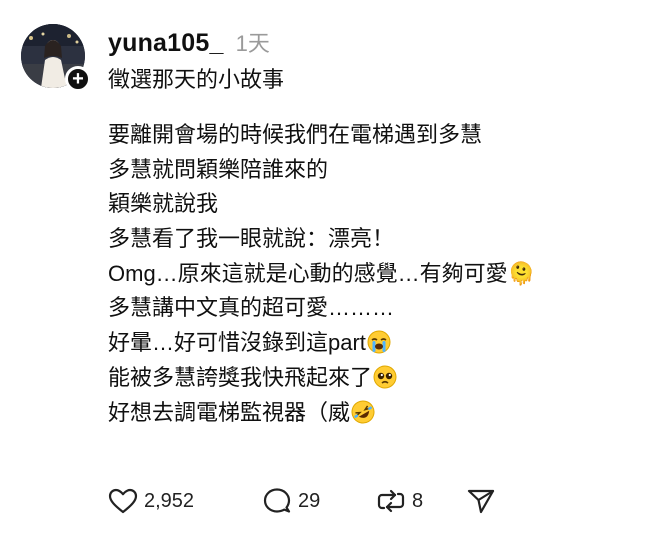  What do you see at coordinates (481, 501) in the screenshot?
I see `send-icon` at bounding box center [481, 501].